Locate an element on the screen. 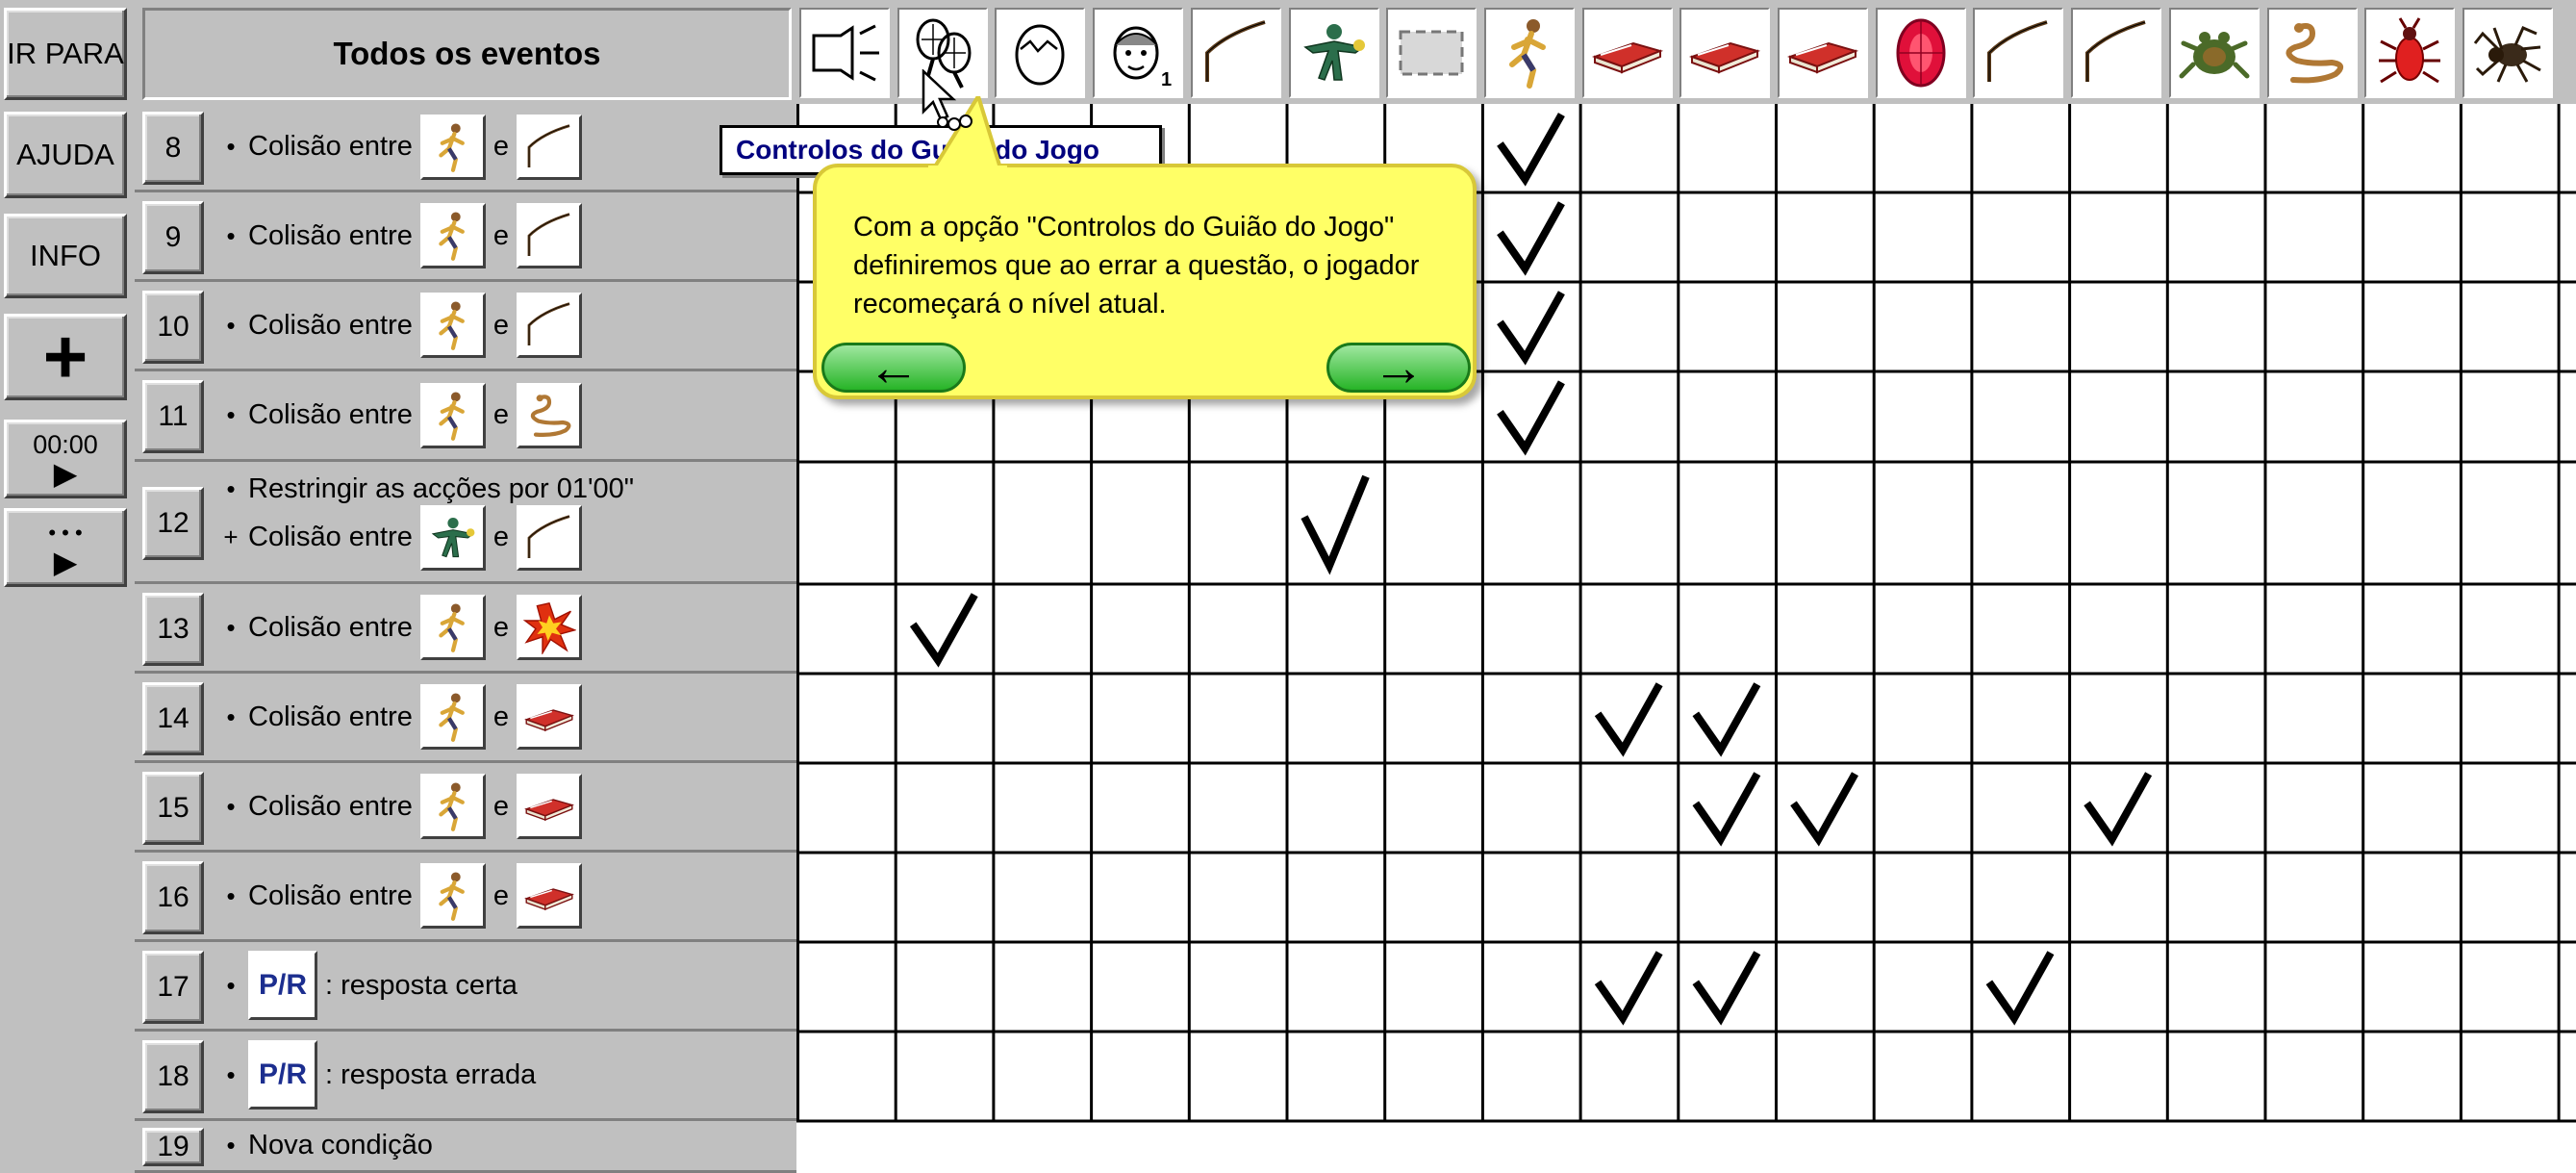 The image size is (2576, 1173). header-green-man-icon is located at coordinates (1334, 53).